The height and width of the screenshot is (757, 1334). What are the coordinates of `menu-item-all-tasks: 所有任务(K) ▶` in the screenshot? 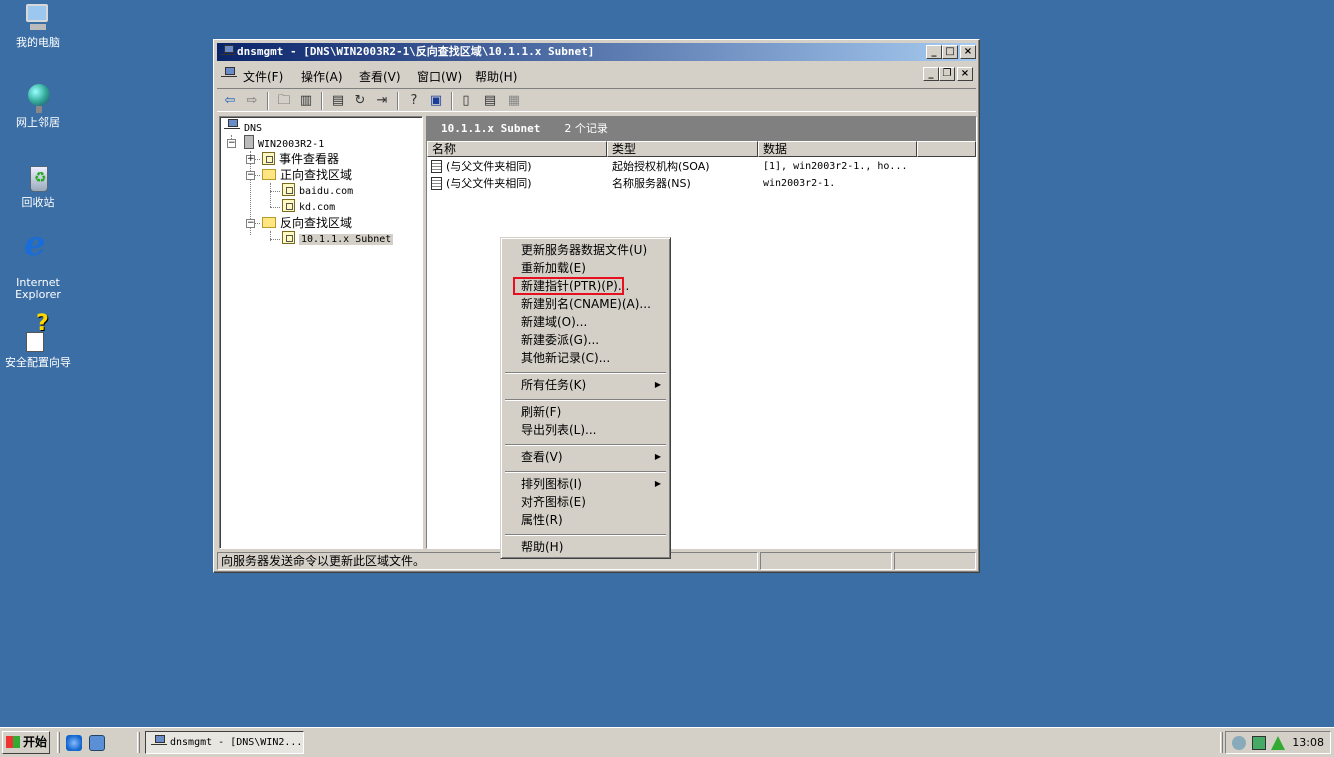 It's located at (585, 385).